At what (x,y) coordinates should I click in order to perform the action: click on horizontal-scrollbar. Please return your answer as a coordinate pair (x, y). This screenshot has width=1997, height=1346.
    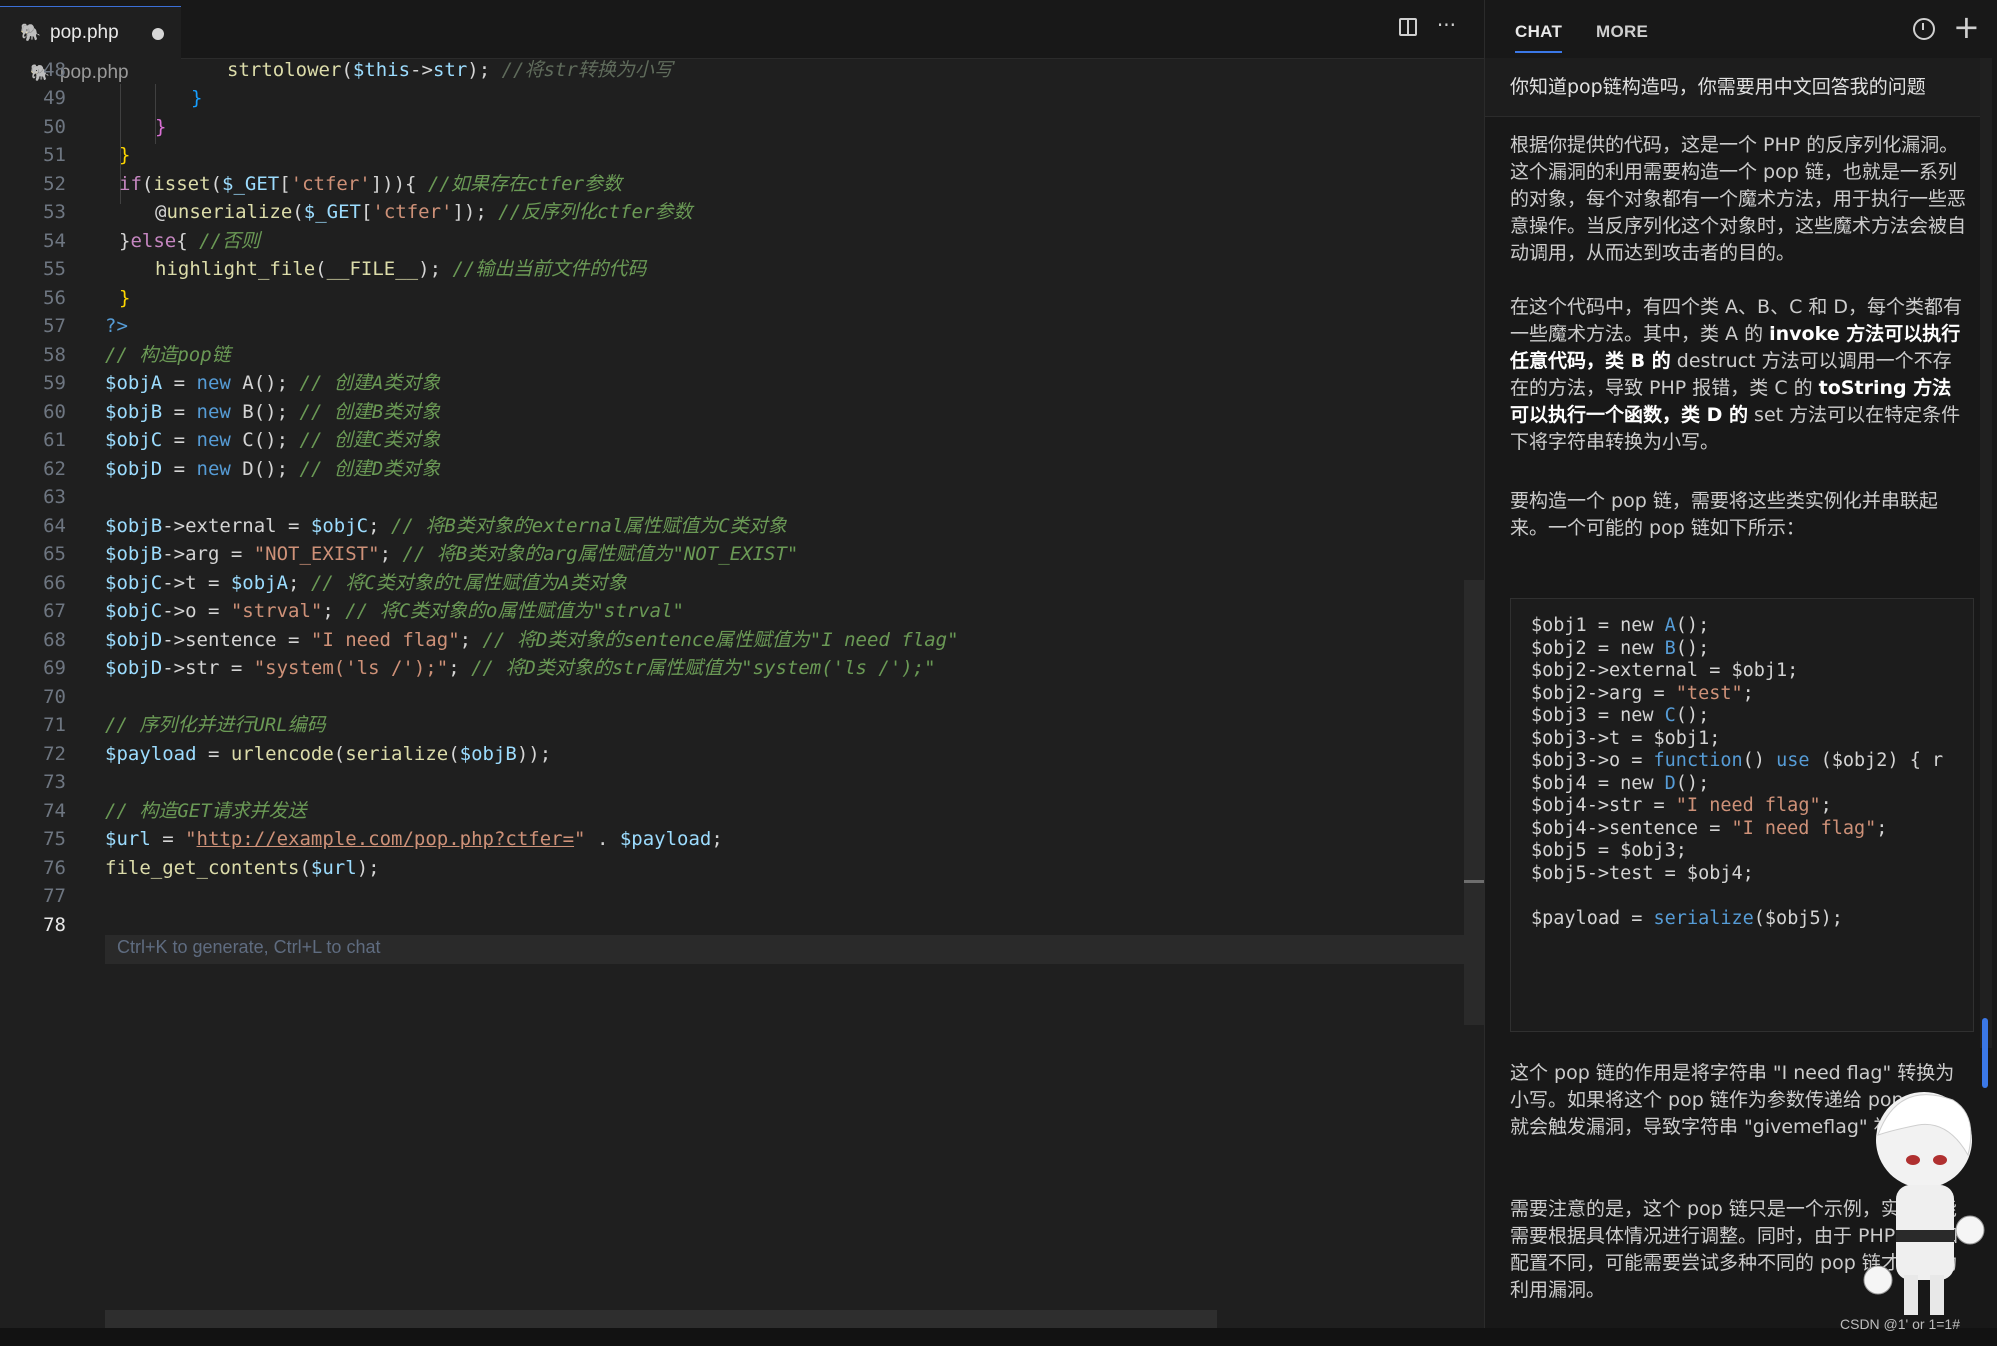
    Looking at the image, I should click on (661, 1319).